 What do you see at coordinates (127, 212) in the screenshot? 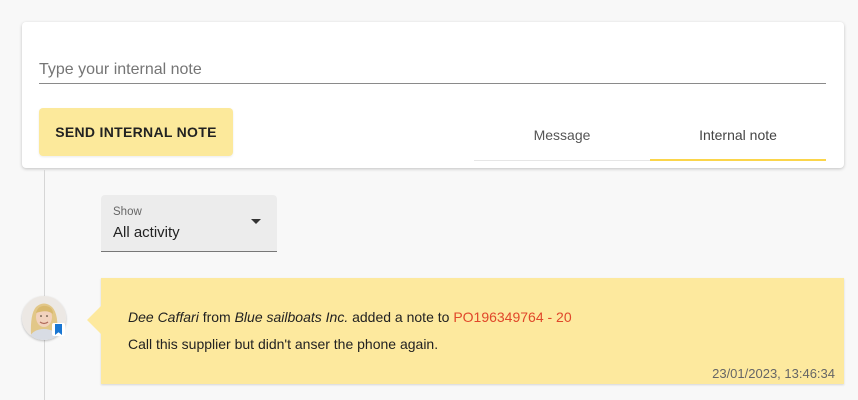
I see `filter-label: Show` at bounding box center [127, 212].